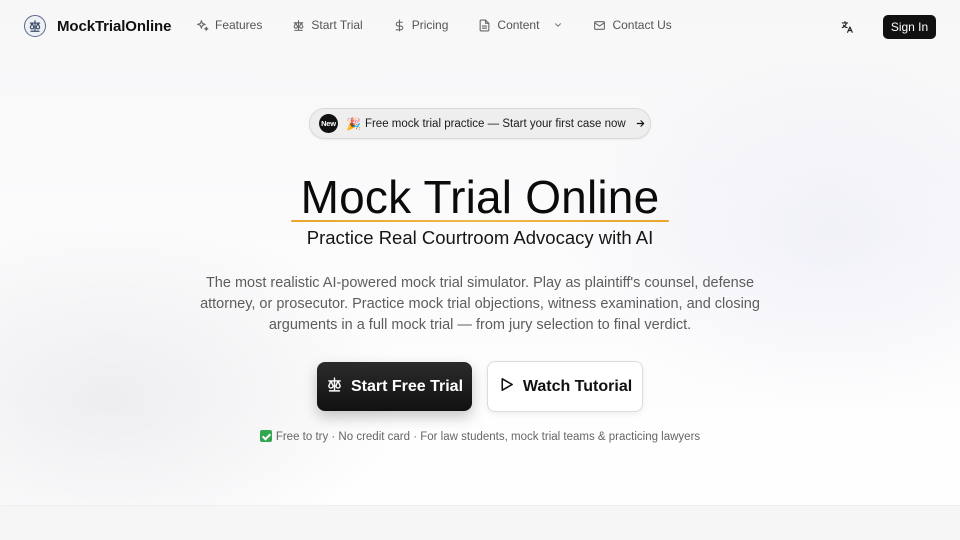 This screenshot has height=540, width=960. What do you see at coordinates (337, 25) in the screenshot?
I see `nav-link-label: Start Trial` at bounding box center [337, 25].